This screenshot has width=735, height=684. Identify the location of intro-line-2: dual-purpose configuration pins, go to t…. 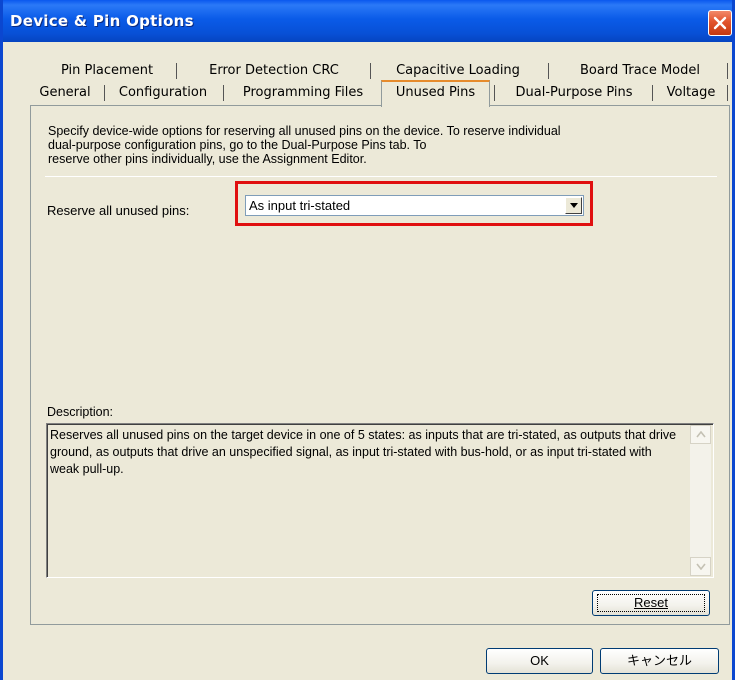
(237, 145).